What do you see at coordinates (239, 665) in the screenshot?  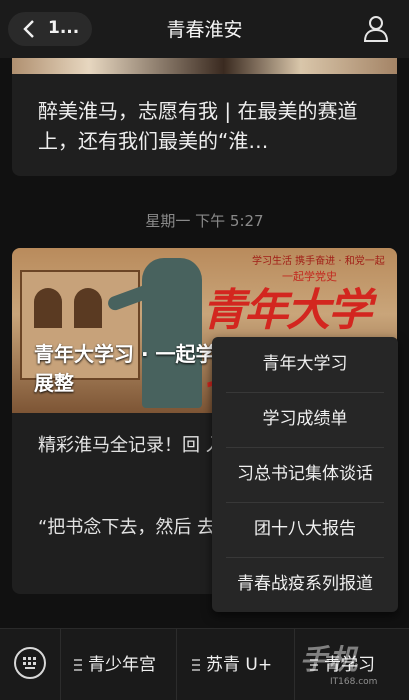 I see `tab-label: 苏青 U+` at bounding box center [239, 665].